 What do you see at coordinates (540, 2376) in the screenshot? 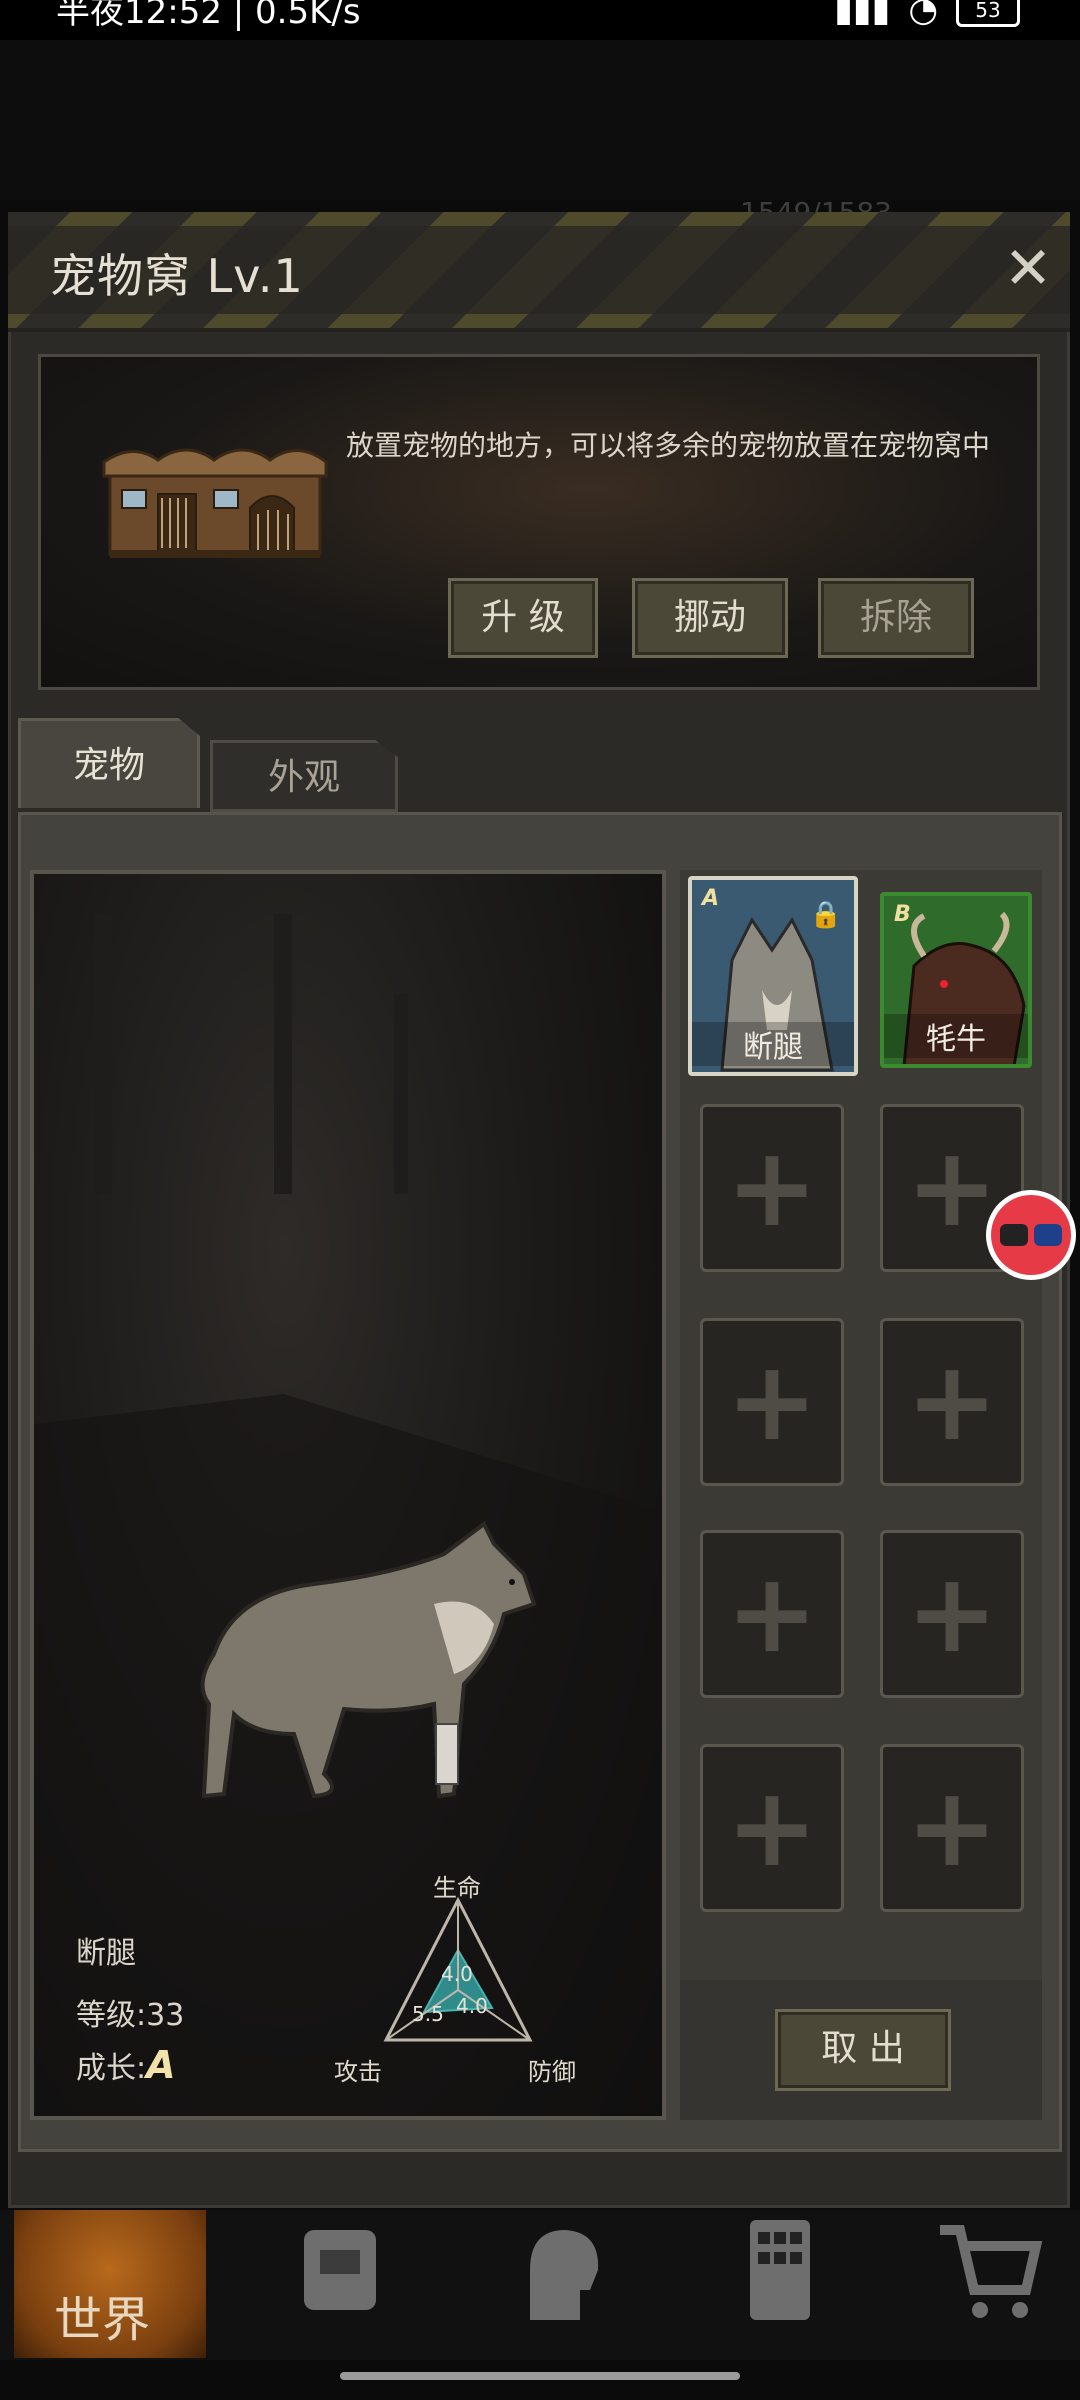
I see `home-indicator` at bounding box center [540, 2376].